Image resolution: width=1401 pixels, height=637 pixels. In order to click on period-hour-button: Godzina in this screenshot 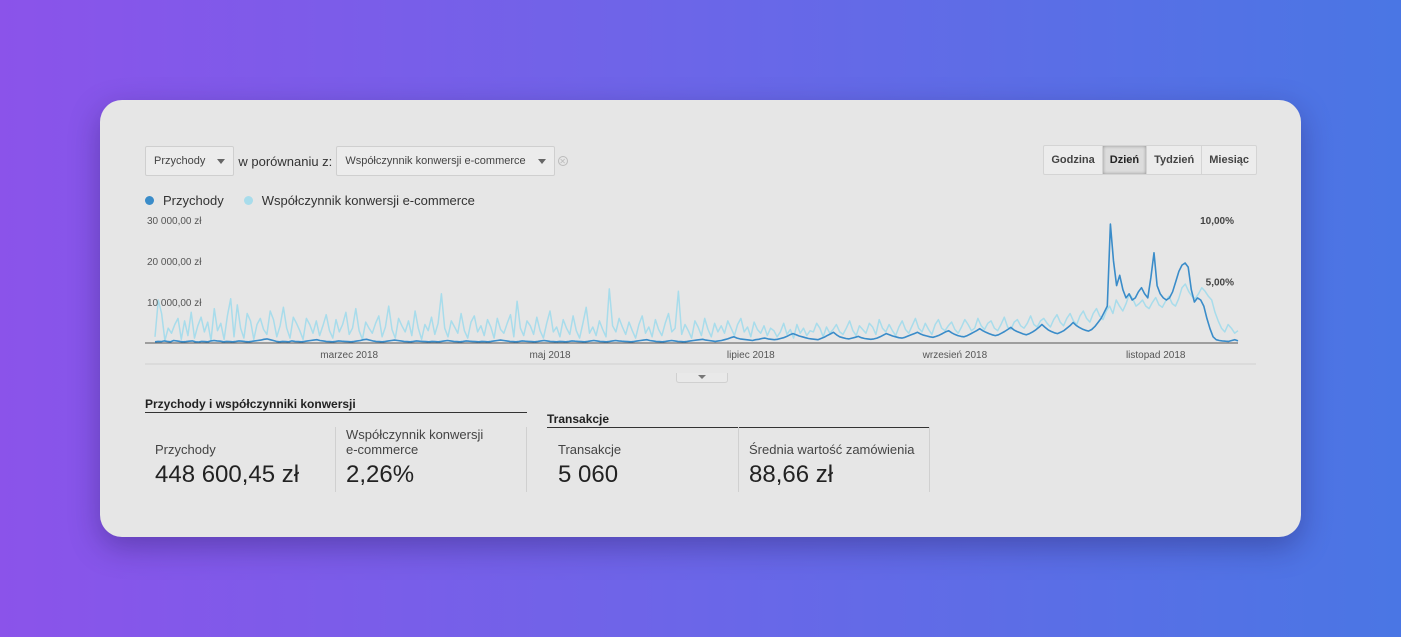, I will do `click(1073, 160)`.